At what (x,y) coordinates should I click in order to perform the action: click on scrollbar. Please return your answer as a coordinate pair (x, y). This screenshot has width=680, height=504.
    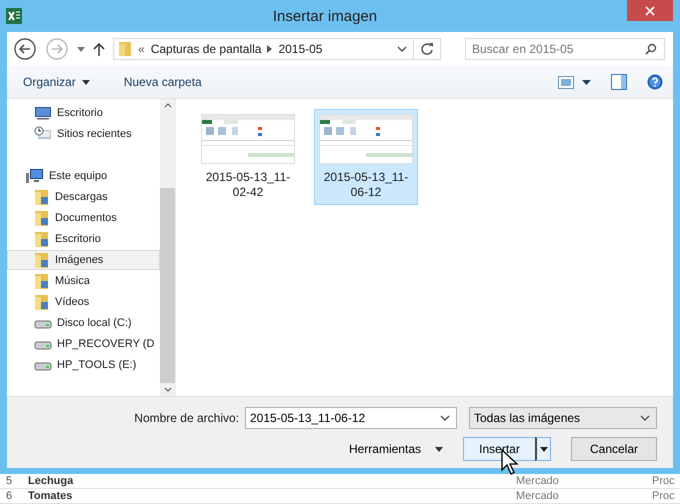
    Looking at the image, I should click on (167, 247).